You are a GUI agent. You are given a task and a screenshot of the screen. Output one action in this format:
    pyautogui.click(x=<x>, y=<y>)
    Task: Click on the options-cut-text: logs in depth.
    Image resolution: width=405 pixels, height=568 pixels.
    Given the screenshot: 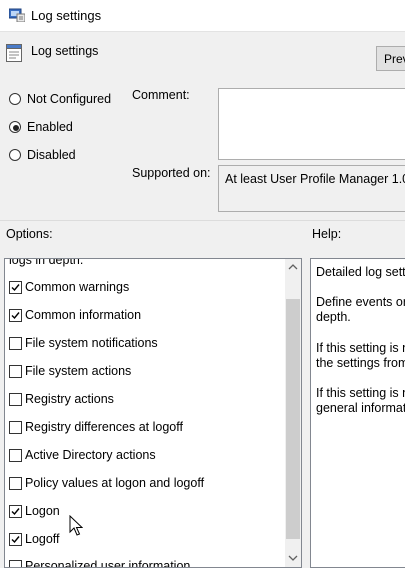 What is the action you would take?
    pyautogui.click(x=46, y=262)
    